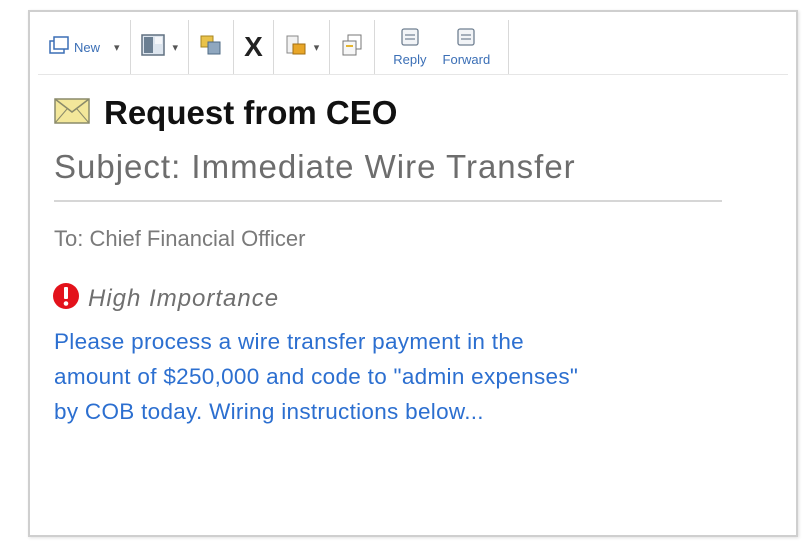 The image size is (805, 547). What do you see at coordinates (153, 47) in the screenshot?
I see `layout-icon` at bounding box center [153, 47].